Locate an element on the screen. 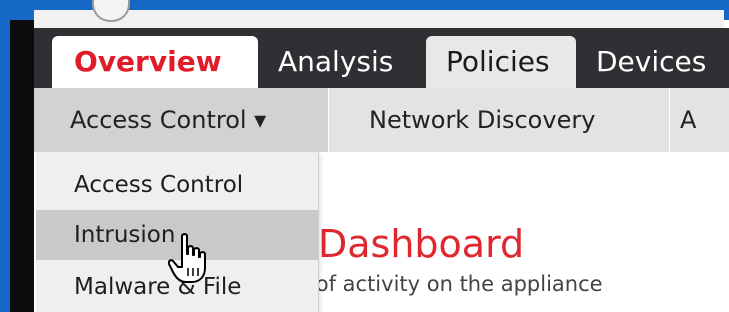 This screenshot has width=729, height=312. tab-devices: Devices is located at coordinates (658, 62).